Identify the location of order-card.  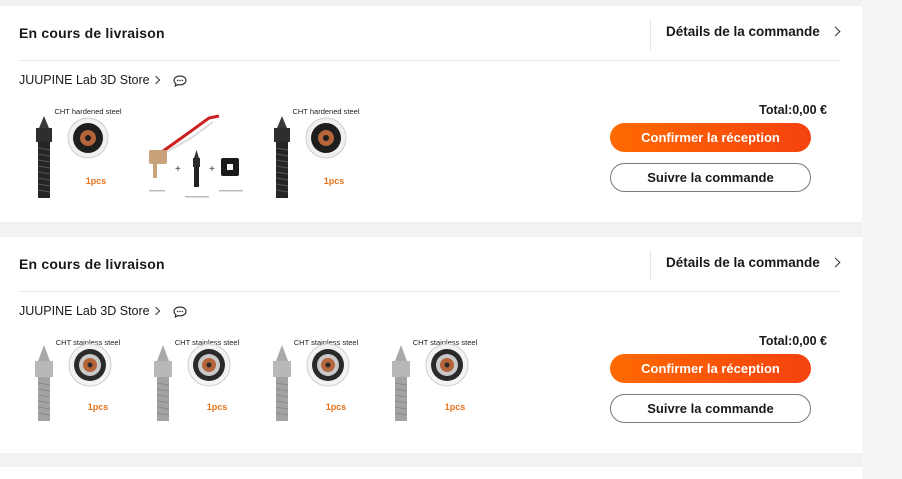
(431, 473).